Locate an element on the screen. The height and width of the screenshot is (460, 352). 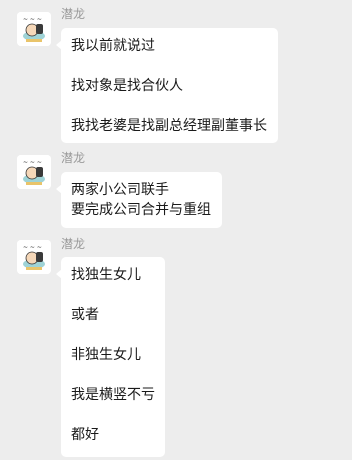
message-line: 找对象是找合伙人 is located at coordinates (127, 86).